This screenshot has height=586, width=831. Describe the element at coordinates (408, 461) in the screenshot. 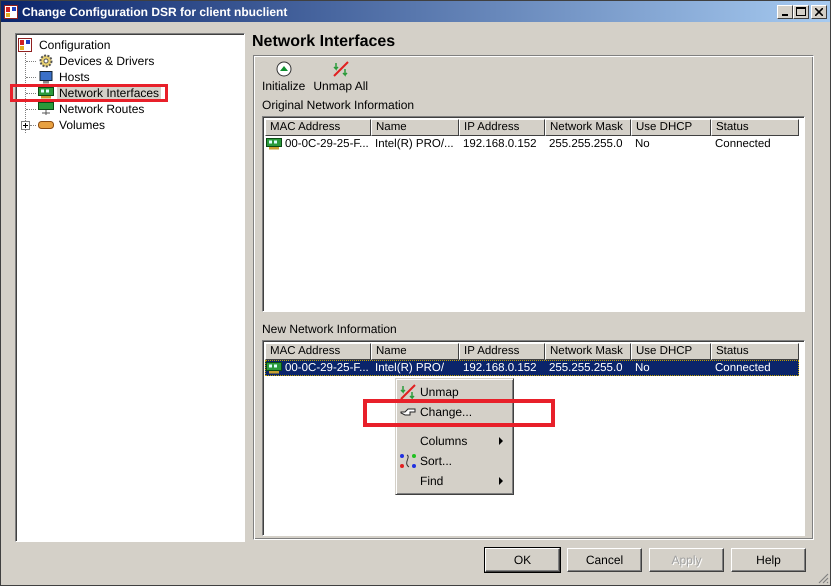

I see `sort-icon` at that location.